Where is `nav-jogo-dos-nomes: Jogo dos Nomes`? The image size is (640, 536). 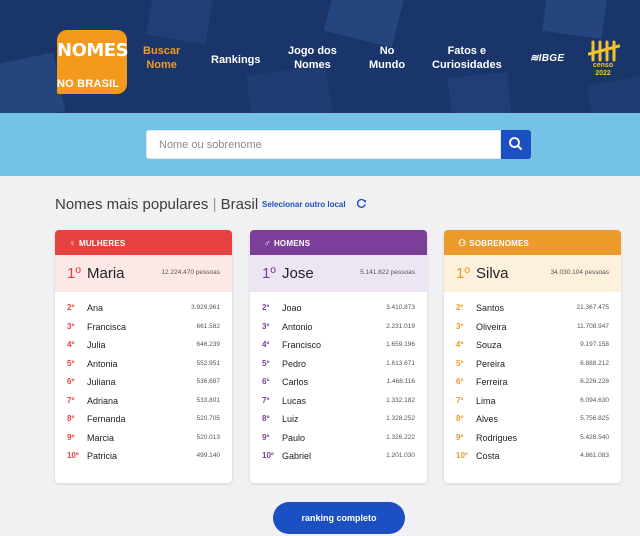
nav-jogo-dos-nomes: Jogo dos Nomes is located at coordinates (312, 58).